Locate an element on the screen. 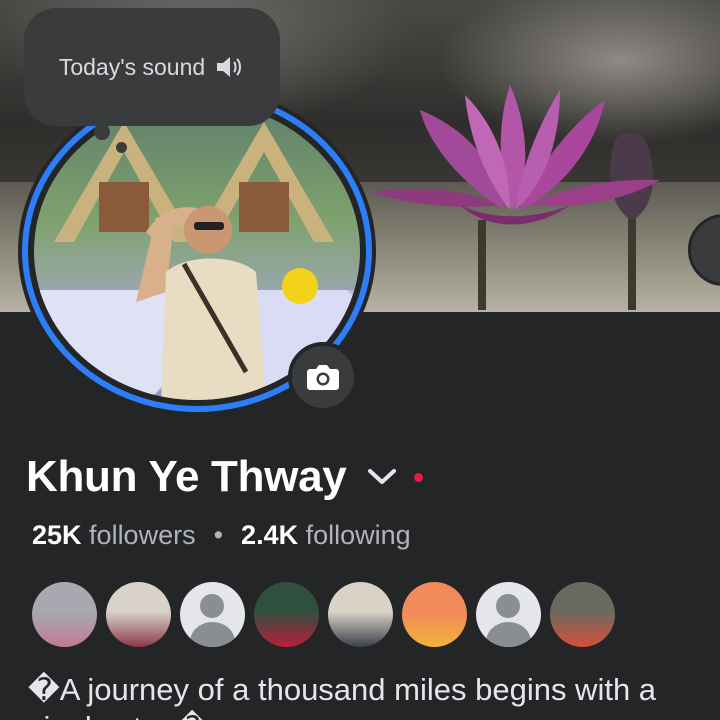  lotus-flower-image is located at coordinates (515, 197).